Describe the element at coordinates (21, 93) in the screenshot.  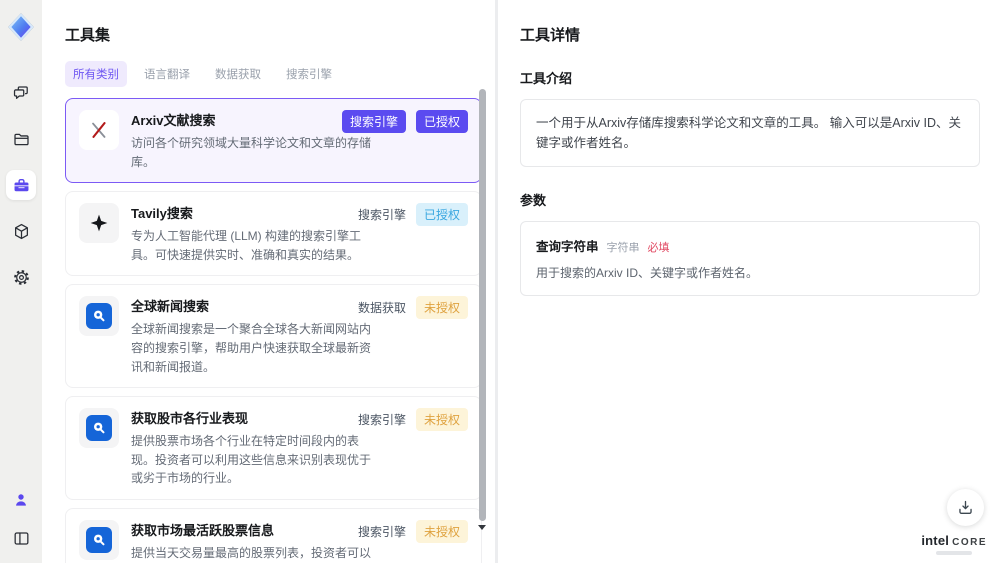
I see `chat-icon` at that location.